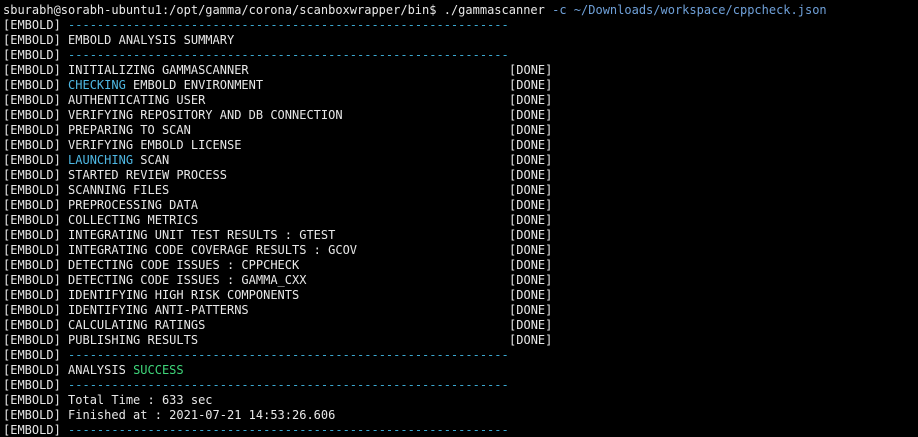 Image resolution: width=918 pixels, height=437 pixels. What do you see at coordinates (288, 280) in the screenshot?
I see `step-message: DETECTING CODE ISSUES : GAMMA_CXX` at bounding box center [288, 280].